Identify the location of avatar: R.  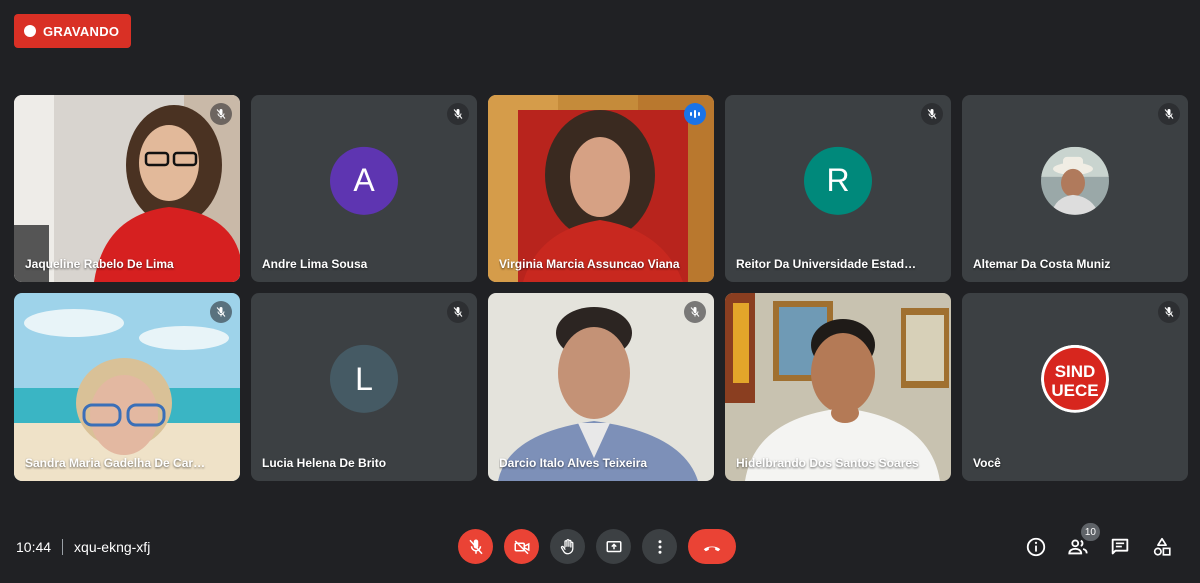
(838, 180).